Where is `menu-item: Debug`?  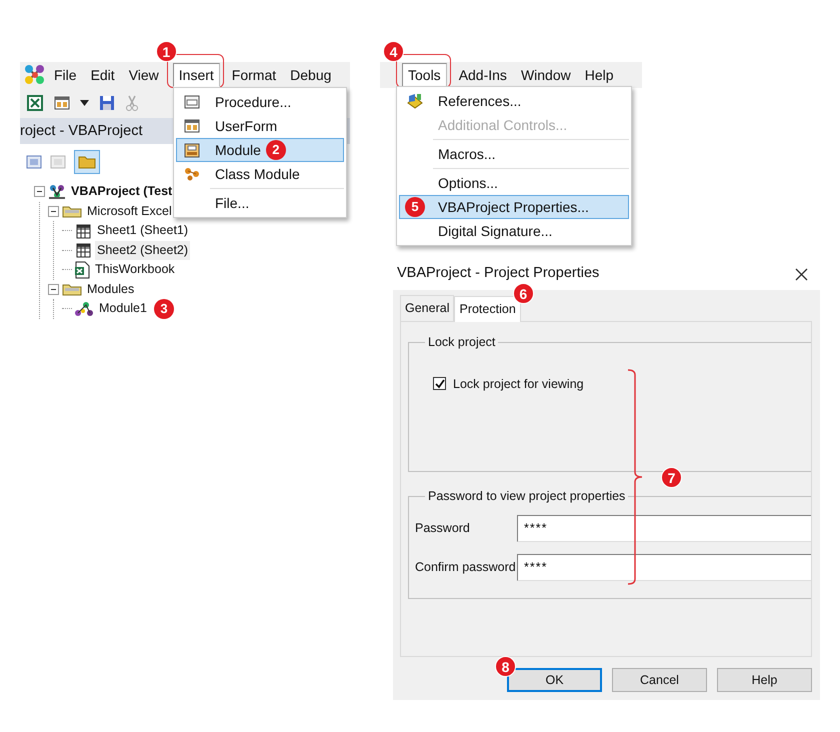
menu-item: Debug is located at coordinates (311, 75).